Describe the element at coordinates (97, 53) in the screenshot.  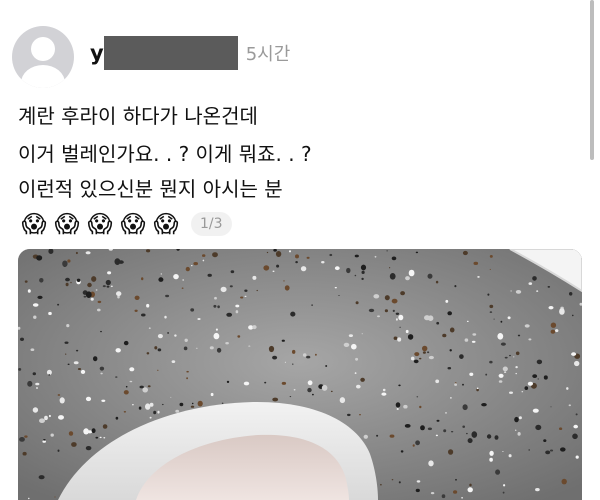
I see `username: y` at that location.